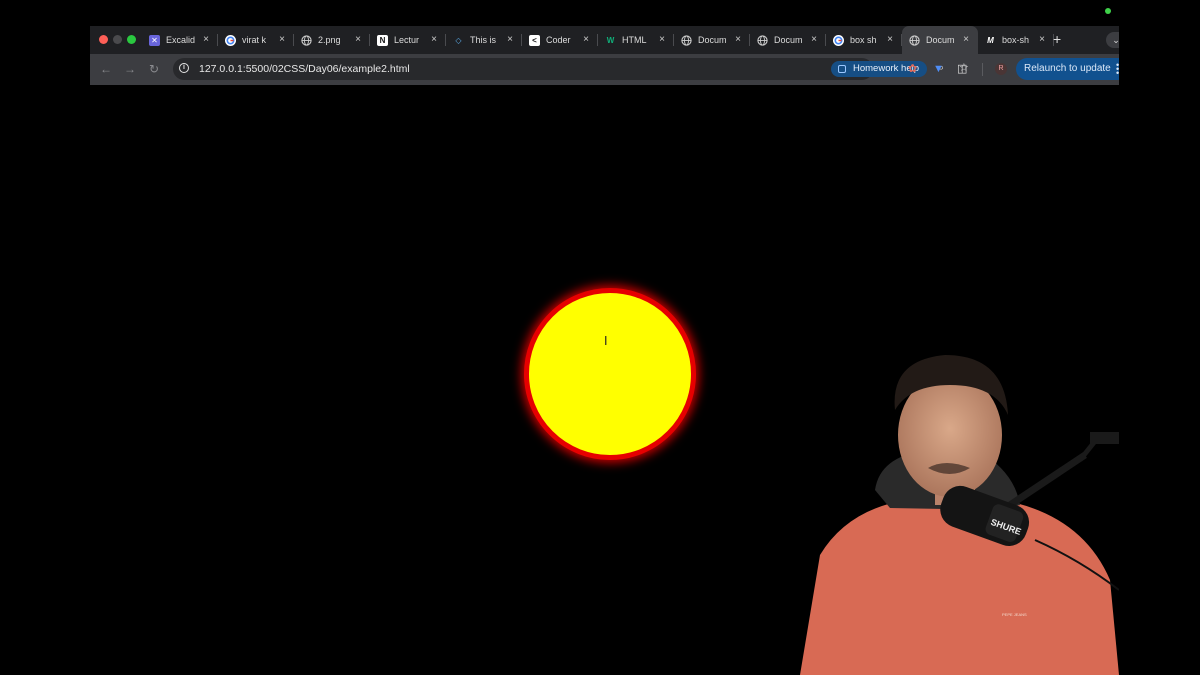  I want to click on tab-title: Excalid, so click(181, 40).